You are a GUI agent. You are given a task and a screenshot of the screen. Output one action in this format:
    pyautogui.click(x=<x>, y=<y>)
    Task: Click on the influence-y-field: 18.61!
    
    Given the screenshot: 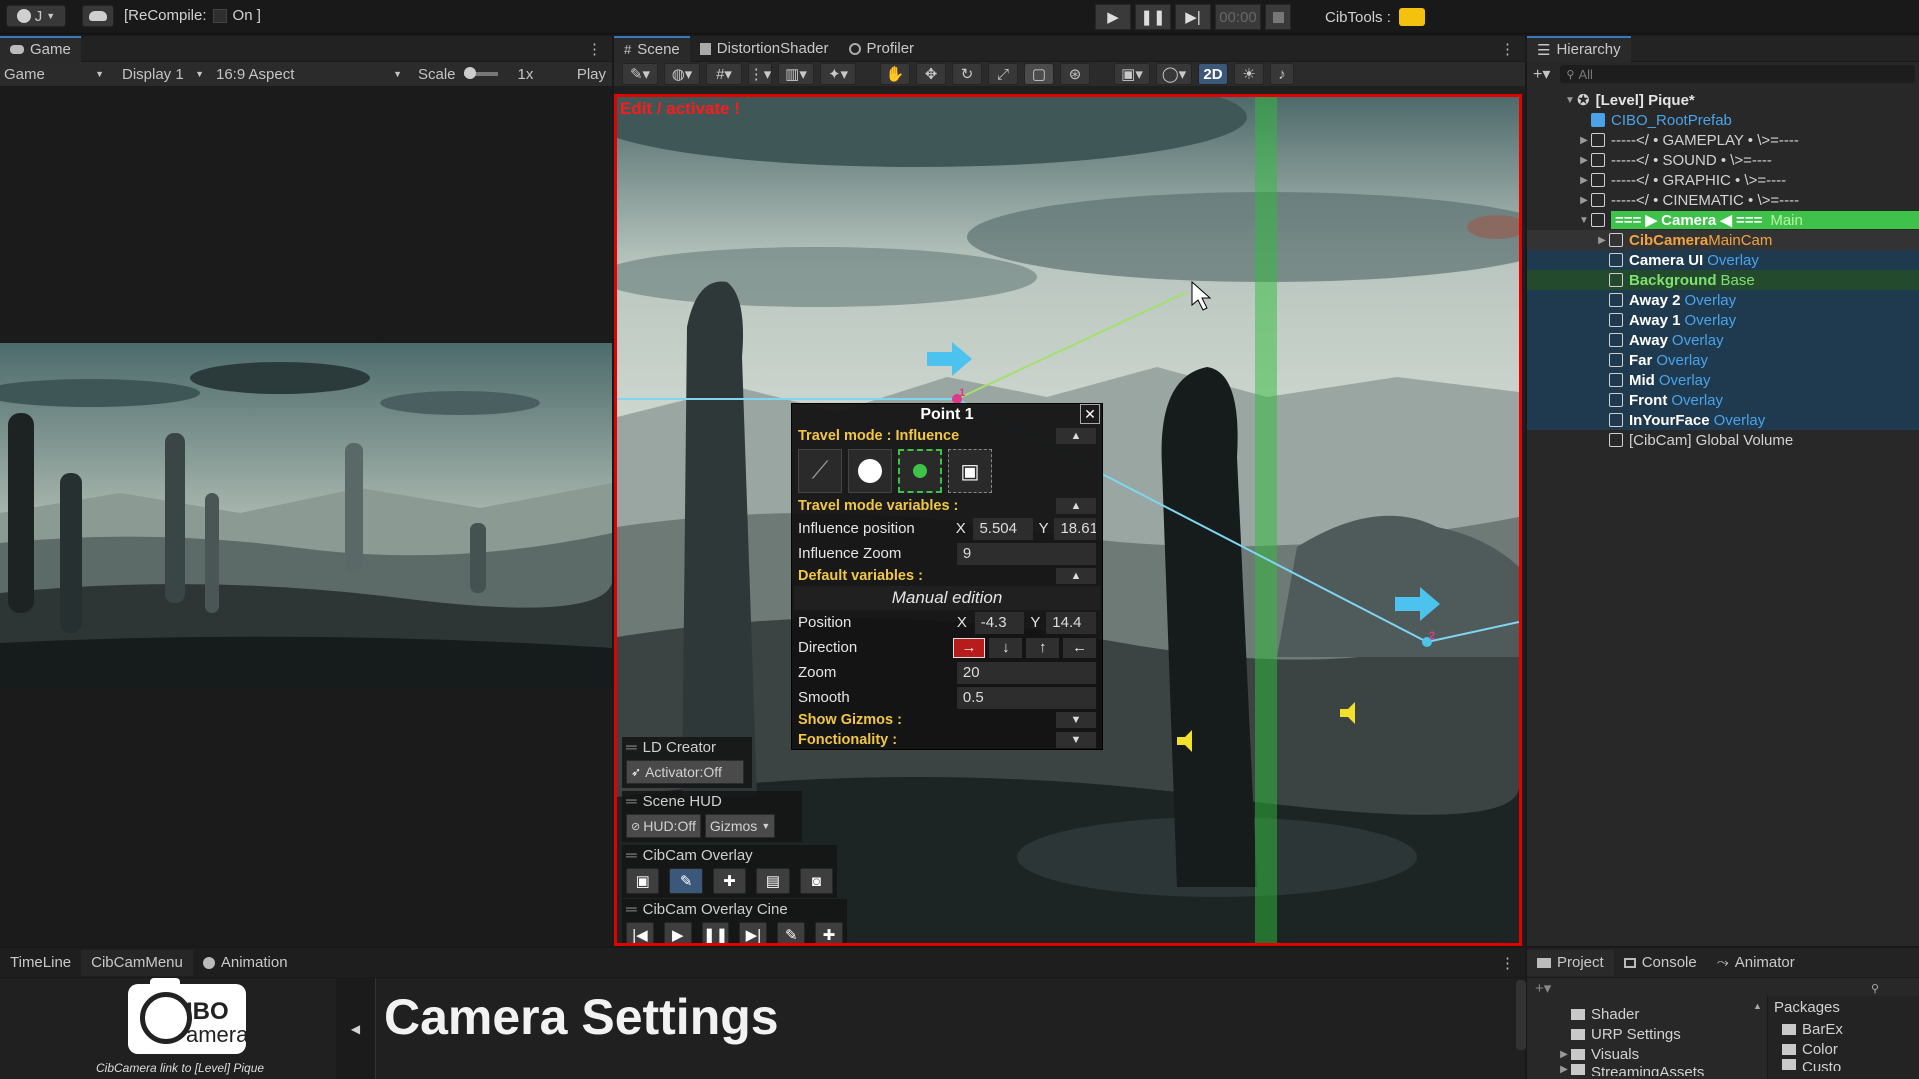 What is the action you would take?
    pyautogui.click(x=1075, y=528)
    